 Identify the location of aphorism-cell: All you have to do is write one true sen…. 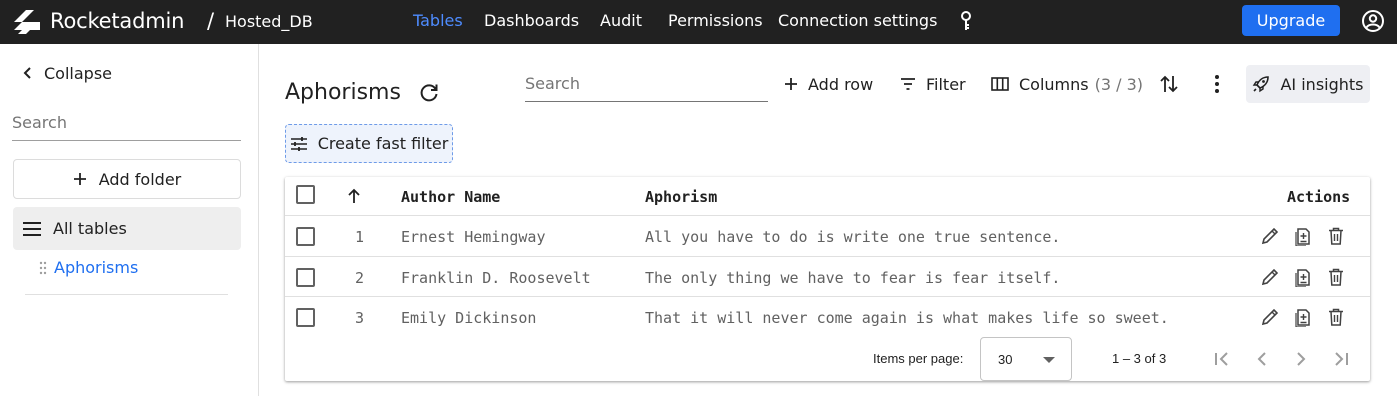
(853, 237).